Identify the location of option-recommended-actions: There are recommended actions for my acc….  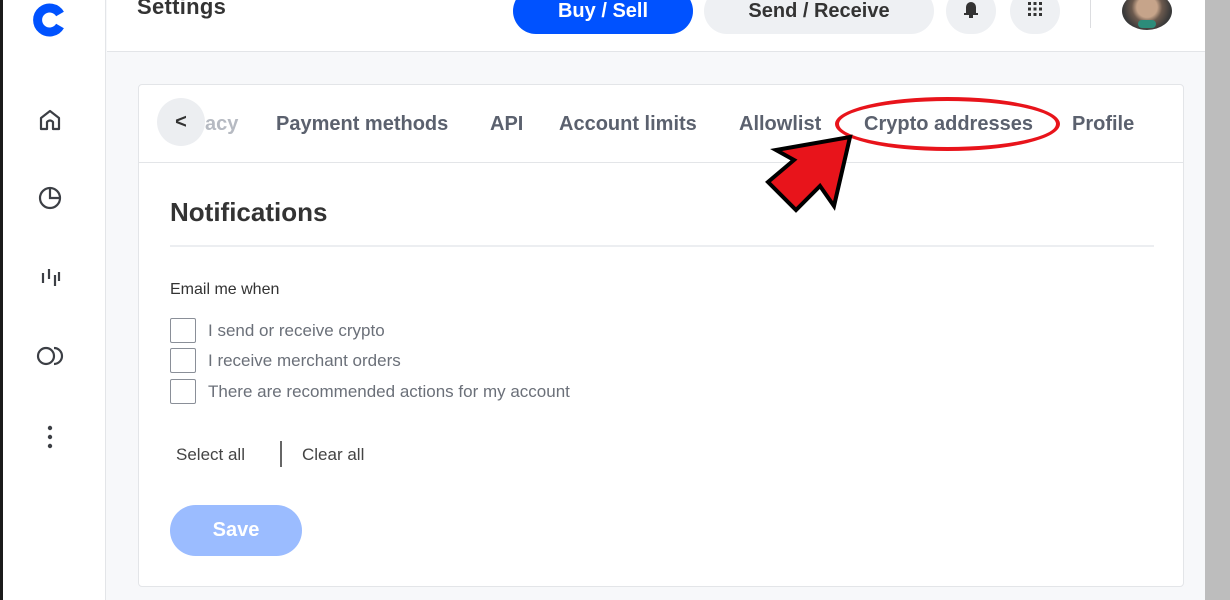
(370, 391).